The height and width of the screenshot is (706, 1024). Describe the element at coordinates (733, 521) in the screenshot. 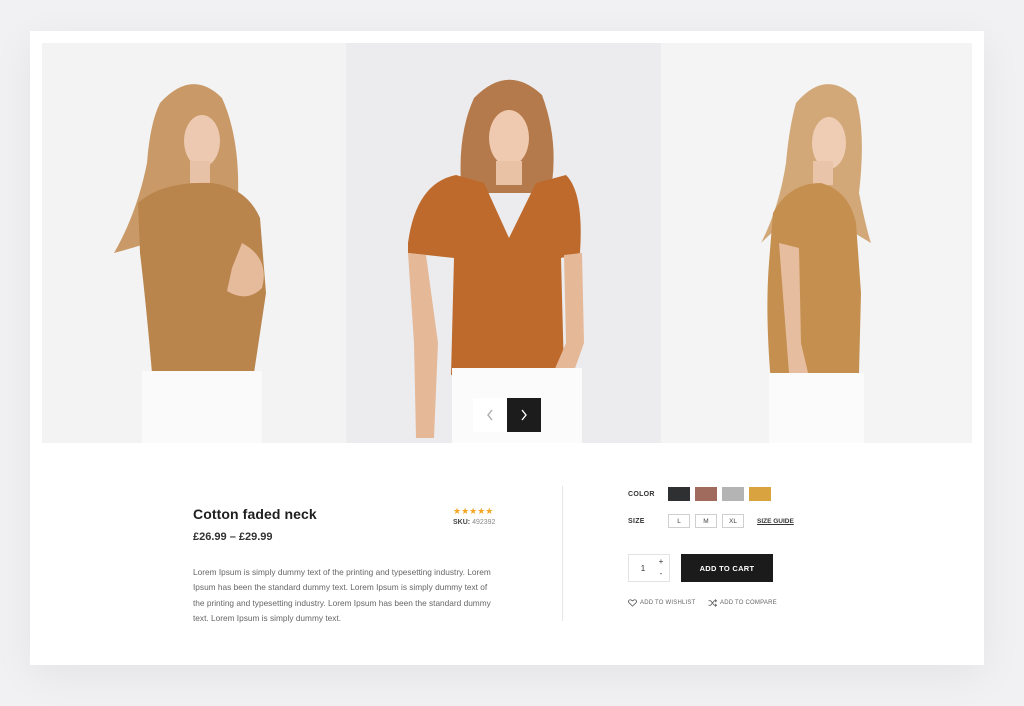

I see `size-option-xl: XL` at that location.